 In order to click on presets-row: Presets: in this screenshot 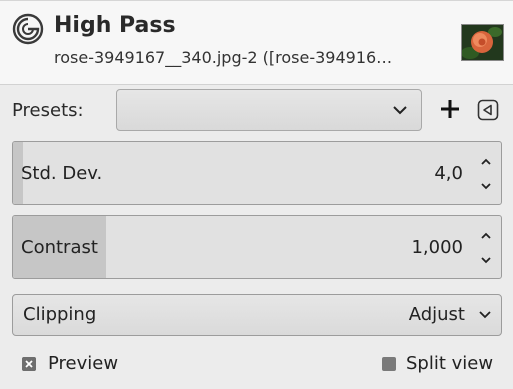, I will do `click(256, 111)`.